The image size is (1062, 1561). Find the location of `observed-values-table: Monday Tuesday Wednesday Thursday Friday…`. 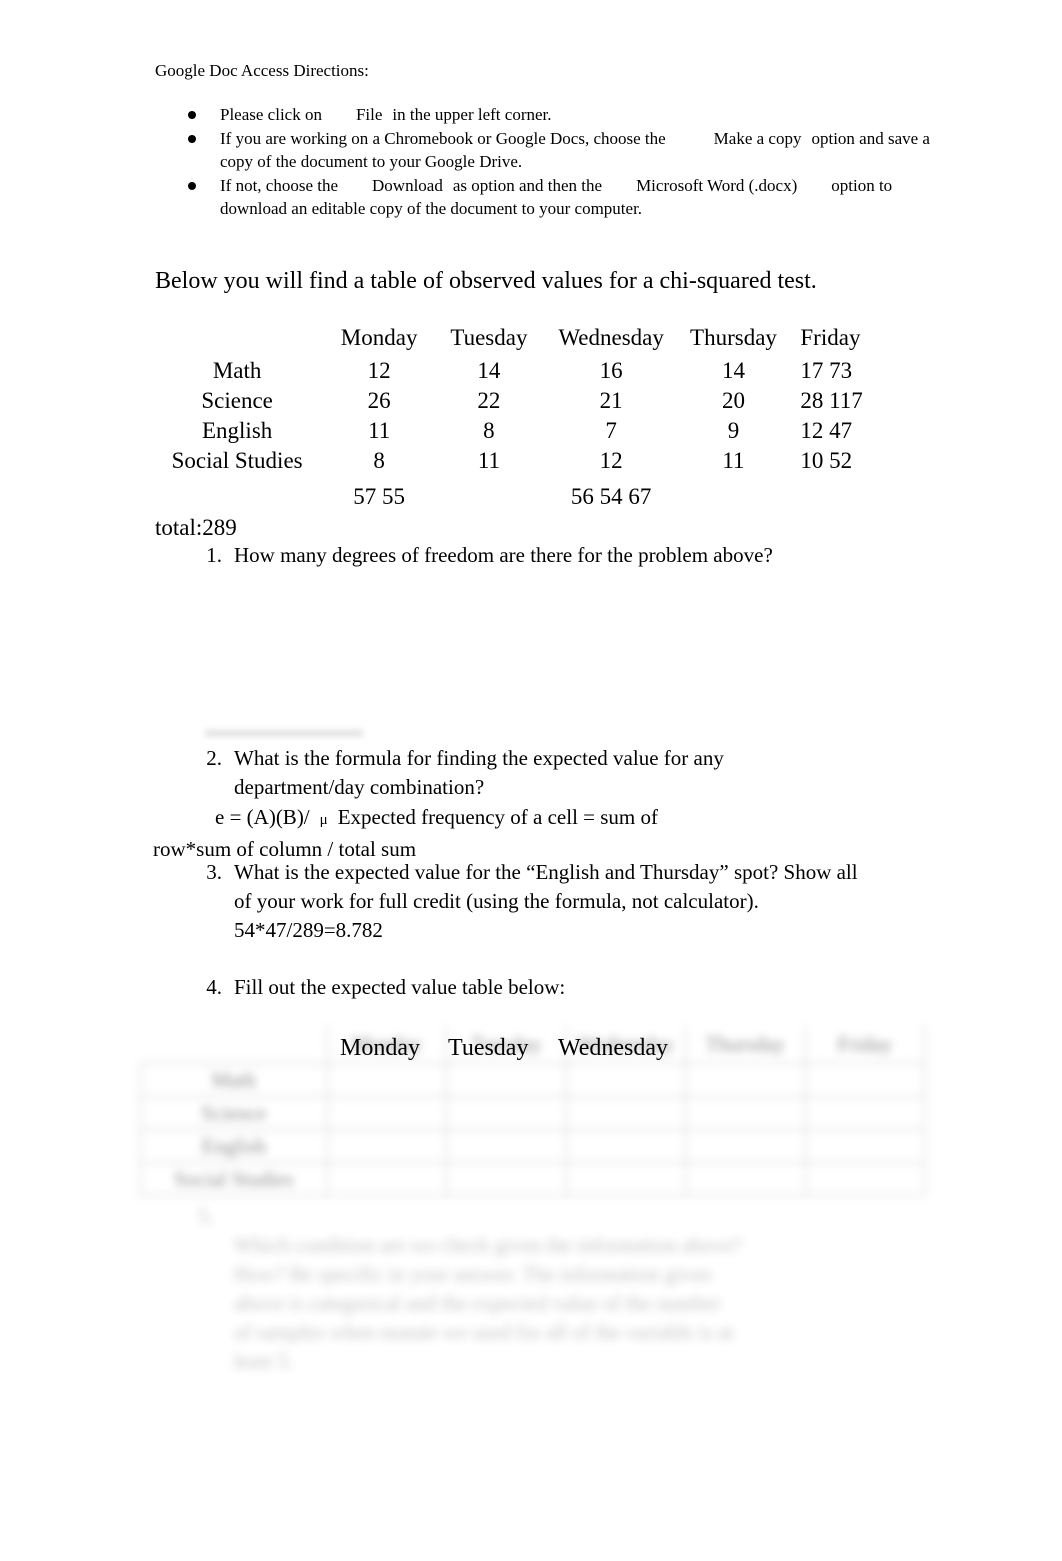

observed-values-table: Monday Tuesday Wednesday Thursday Friday… is located at coordinates (535, 419).